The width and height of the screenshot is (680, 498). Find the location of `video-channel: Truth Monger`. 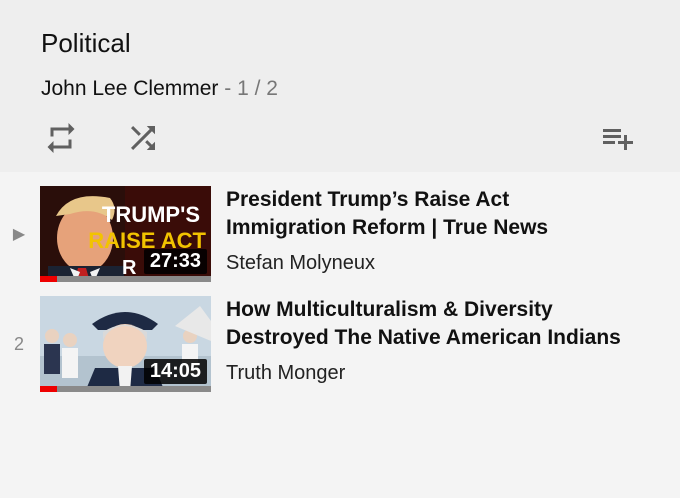

video-channel: Truth Monger is located at coordinates (285, 373).